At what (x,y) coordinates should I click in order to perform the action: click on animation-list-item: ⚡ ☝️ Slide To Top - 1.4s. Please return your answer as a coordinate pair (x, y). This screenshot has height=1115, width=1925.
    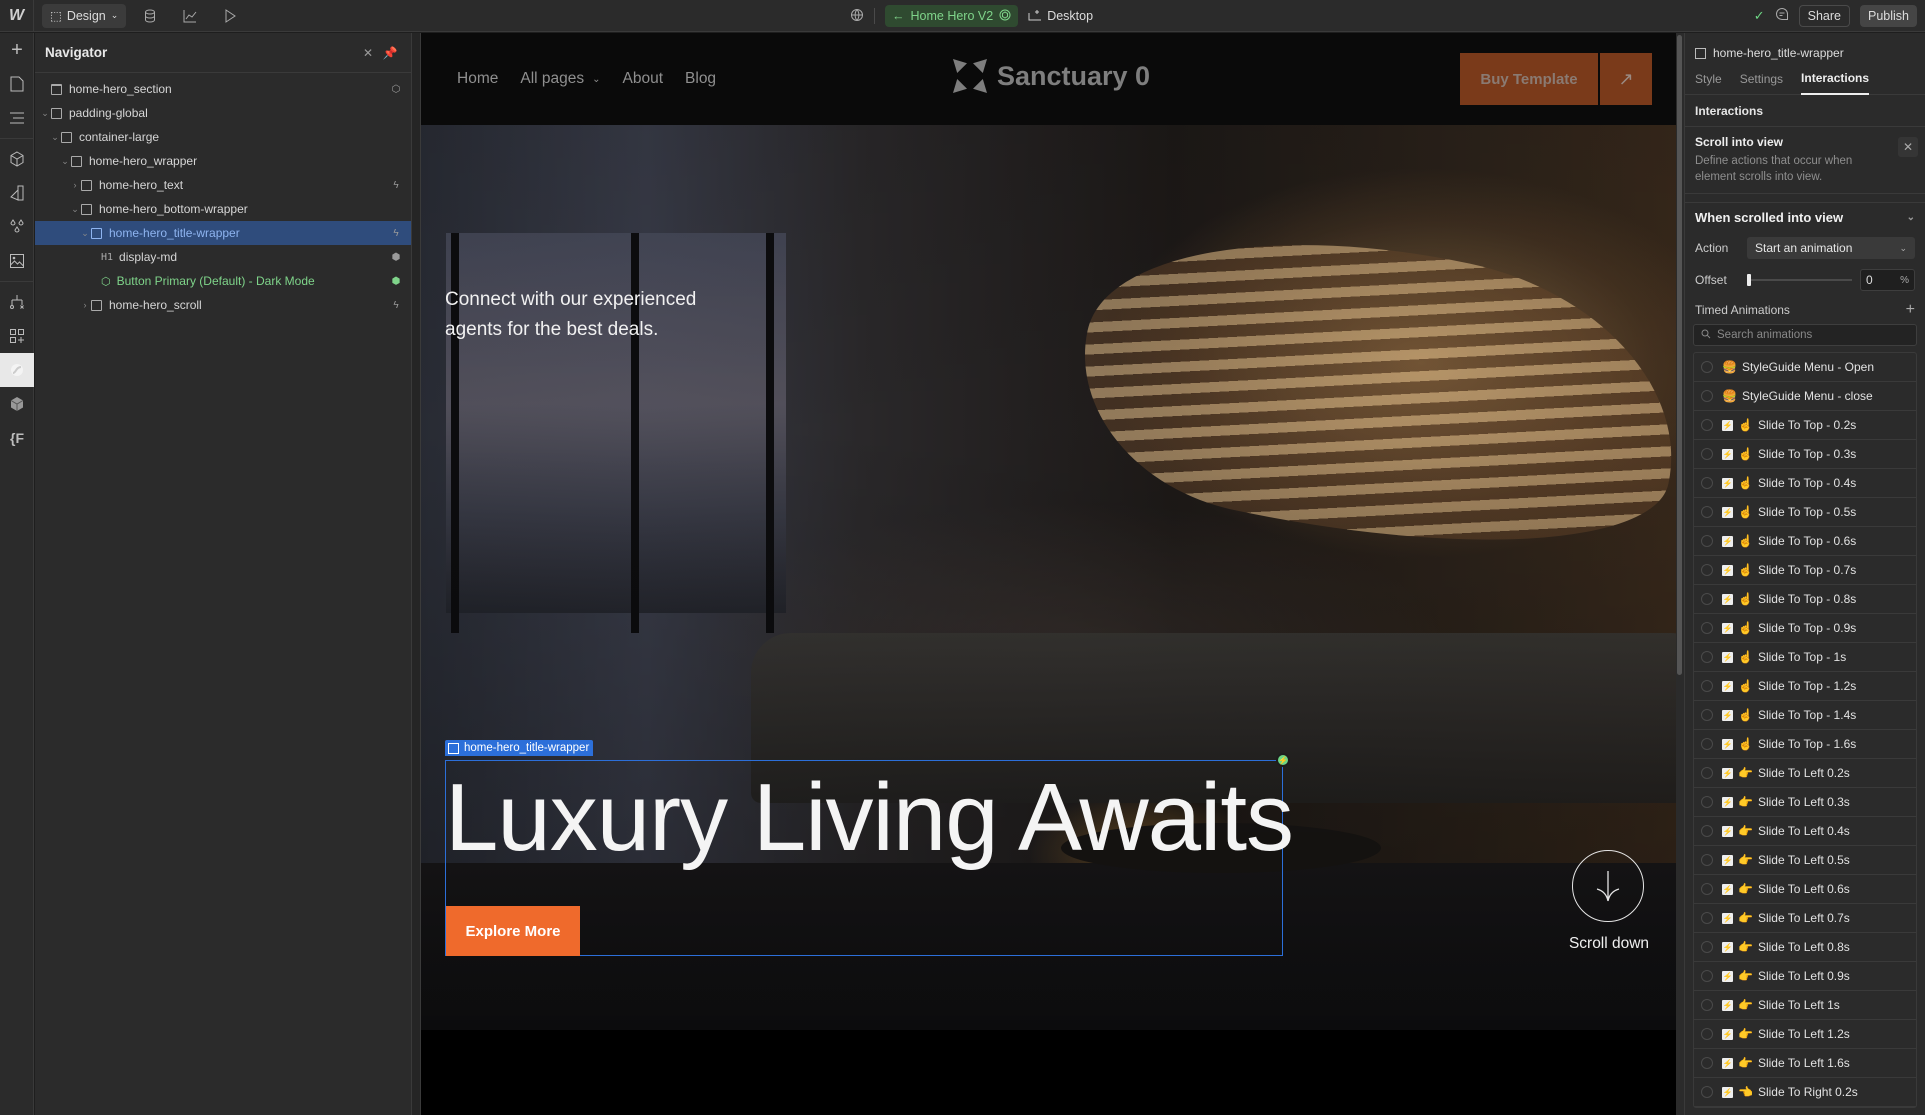
    Looking at the image, I should click on (1805, 715).